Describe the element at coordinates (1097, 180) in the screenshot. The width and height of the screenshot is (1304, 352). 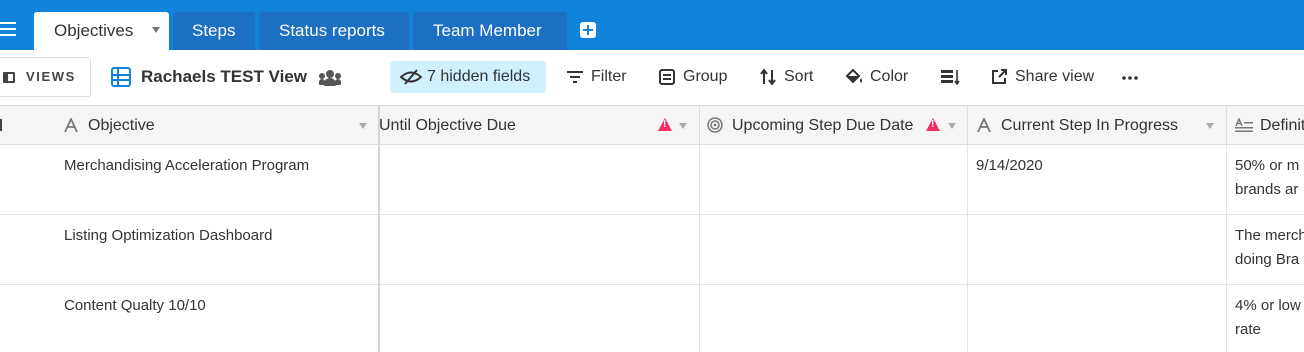
I see `current-step-cell: 9/14/2020` at that location.